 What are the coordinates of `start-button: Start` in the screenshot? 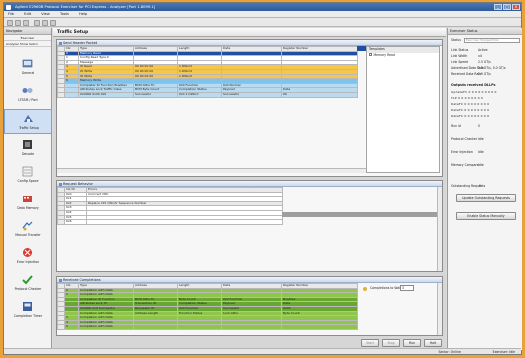 It's located at (370, 343).